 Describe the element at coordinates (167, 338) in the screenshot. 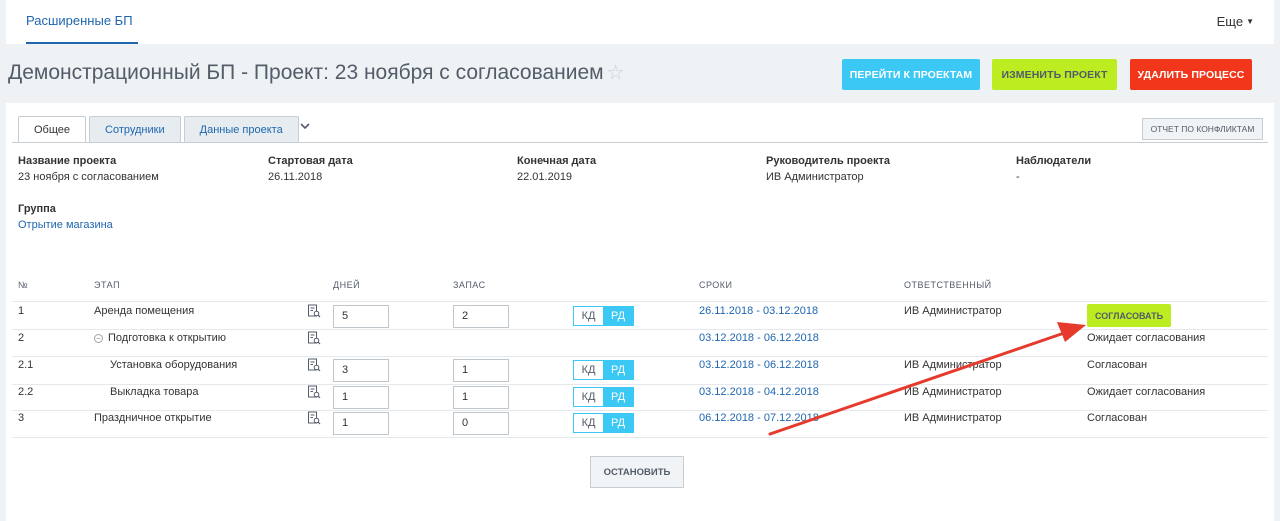

I see `row-stage: Подготовка к открытию` at that location.